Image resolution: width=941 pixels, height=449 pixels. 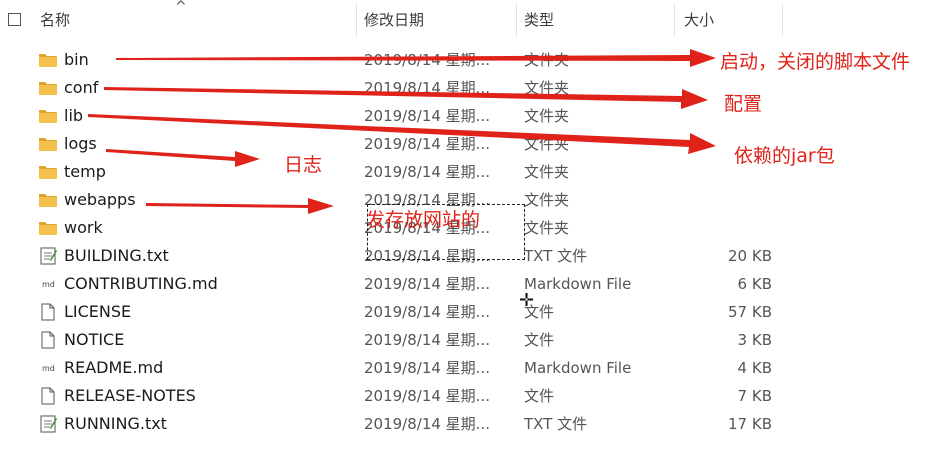 What do you see at coordinates (130, 395) in the screenshot?
I see `file-name: RELEASE-NOTES` at bounding box center [130, 395].